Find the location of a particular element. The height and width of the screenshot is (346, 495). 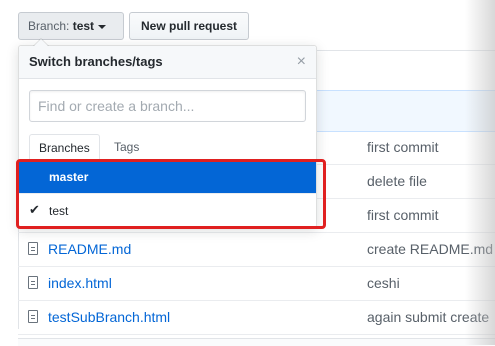

file-name-link: README.md is located at coordinates (89, 249).